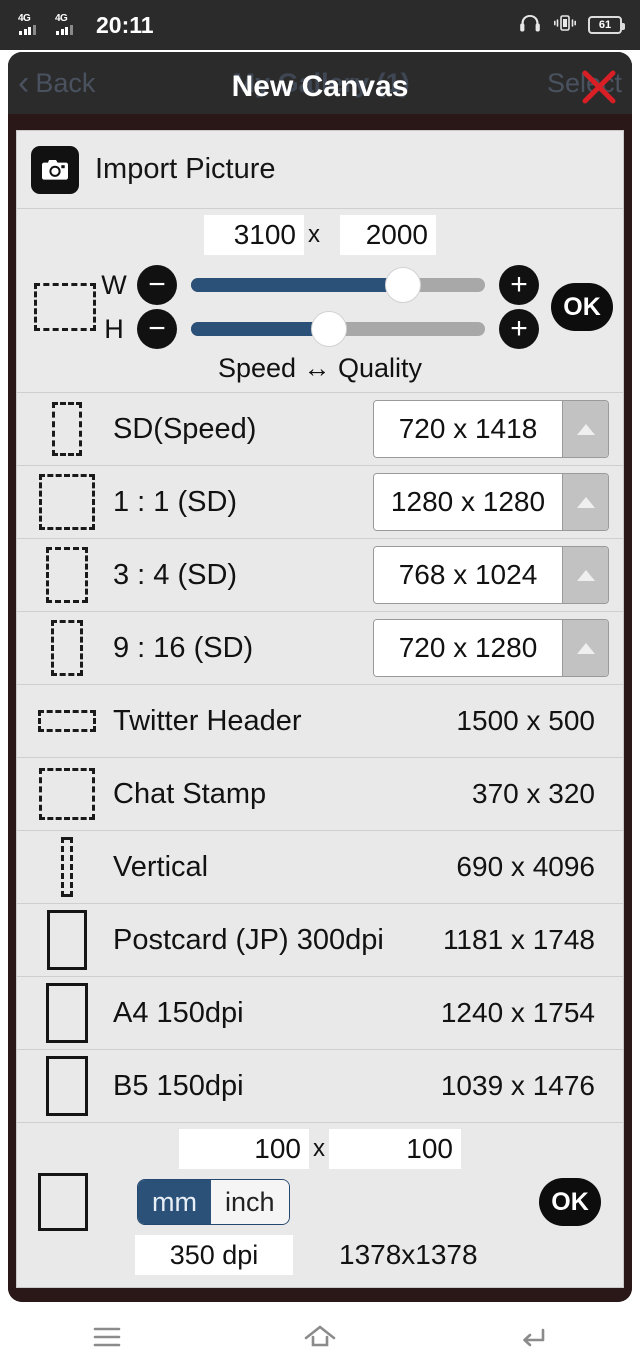 The width and height of the screenshot is (640, 1372). What do you see at coordinates (67, 867) in the screenshot?
I see `dashed-tall-icon` at bounding box center [67, 867].